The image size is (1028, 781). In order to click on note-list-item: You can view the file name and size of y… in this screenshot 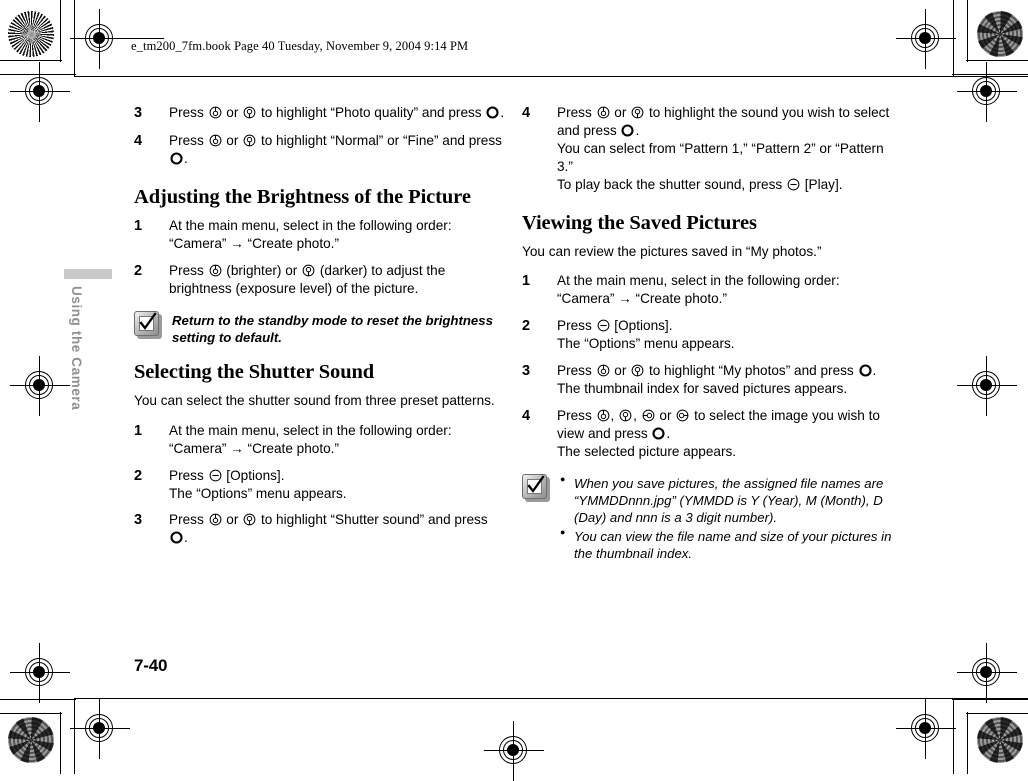, I will do `click(727, 544)`.